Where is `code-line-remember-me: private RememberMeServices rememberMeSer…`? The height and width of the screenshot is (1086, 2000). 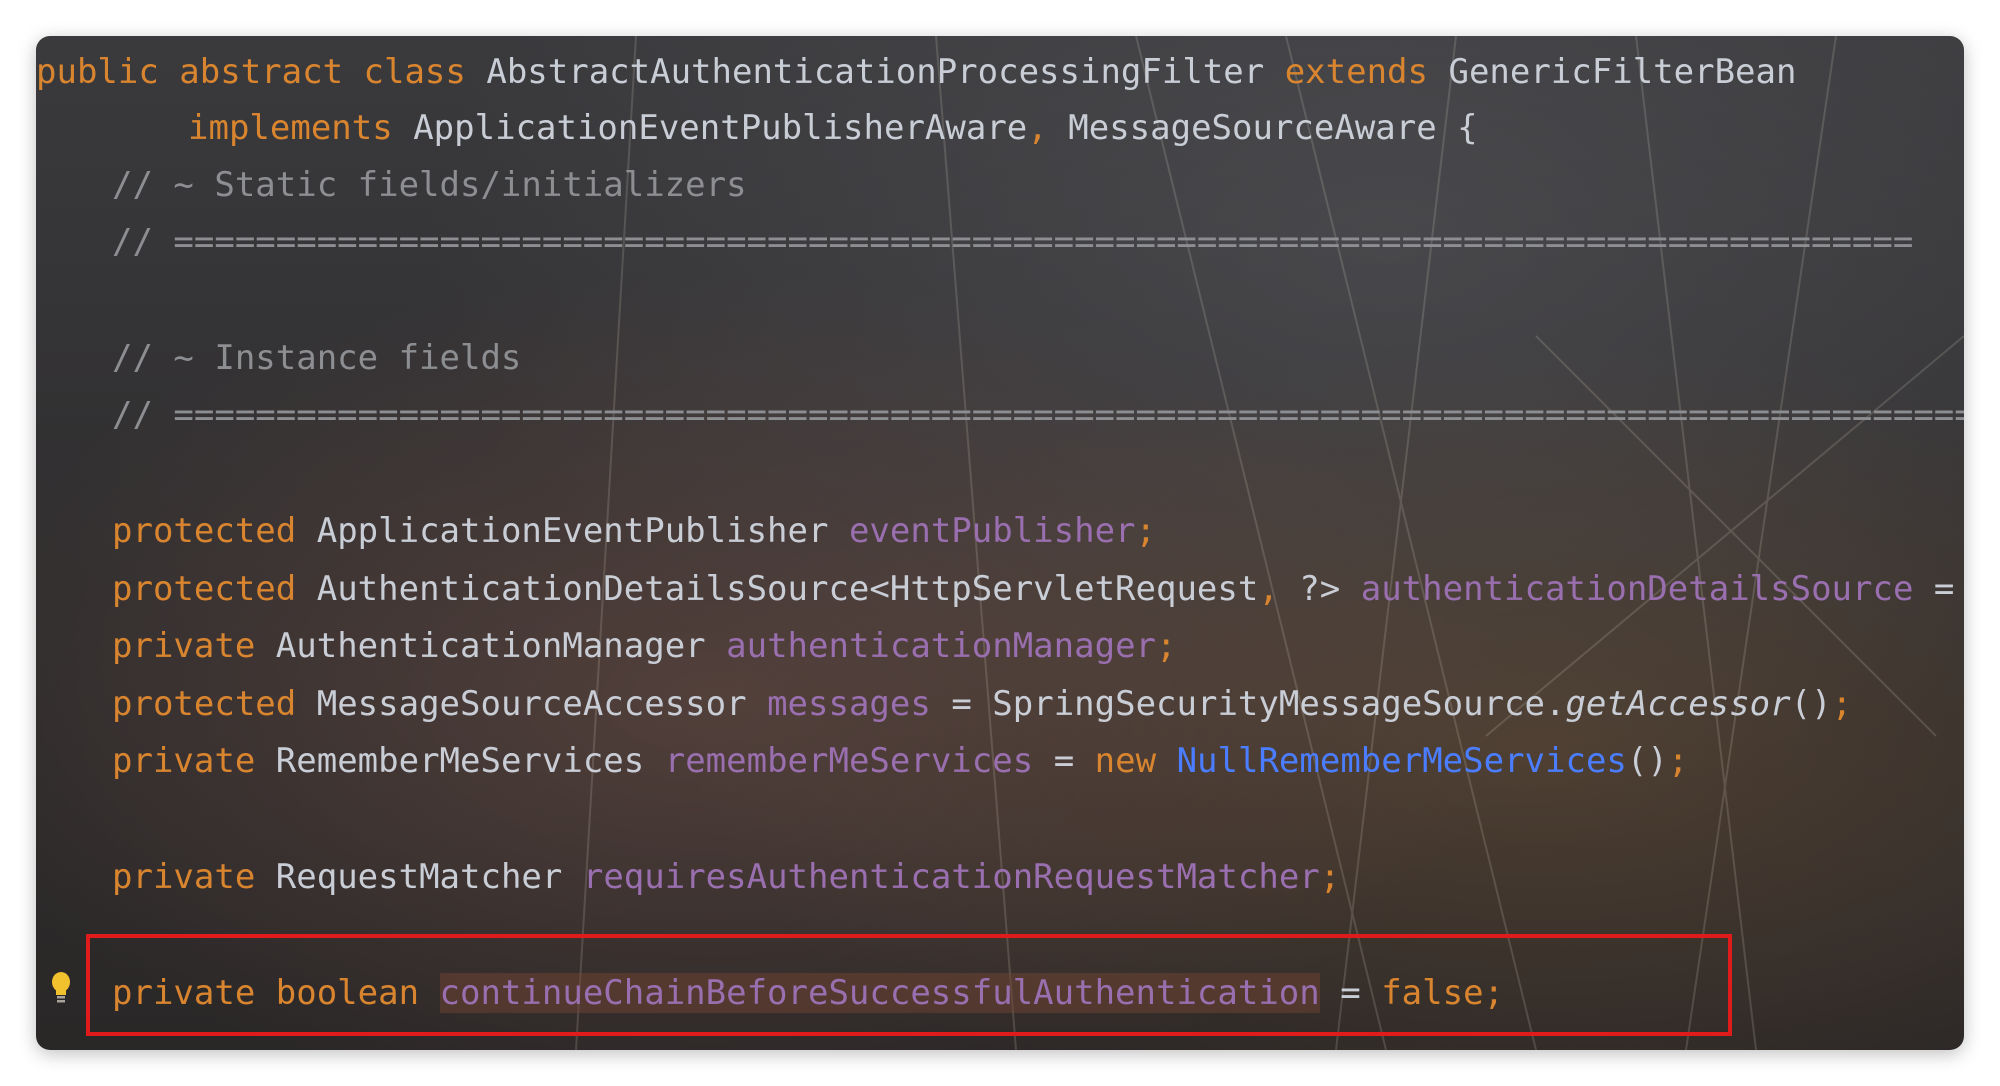 code-line-remember-me: private RememberMeServices rememberMeSer… is located at coordinates (900, 761).